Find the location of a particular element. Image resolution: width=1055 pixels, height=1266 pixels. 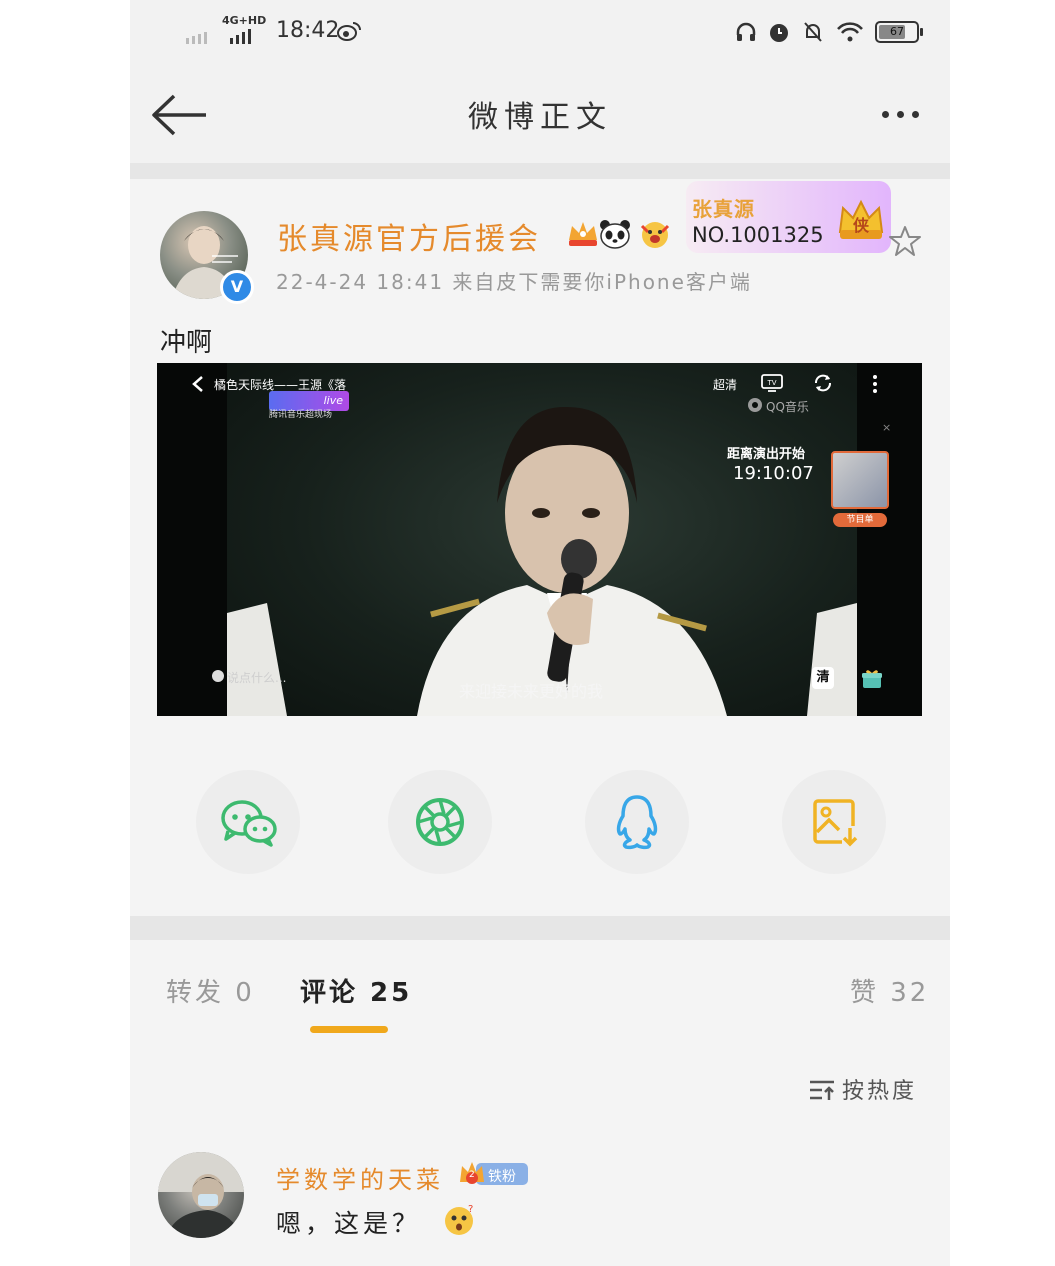

signal-icon is located at coordinates (226, 37).